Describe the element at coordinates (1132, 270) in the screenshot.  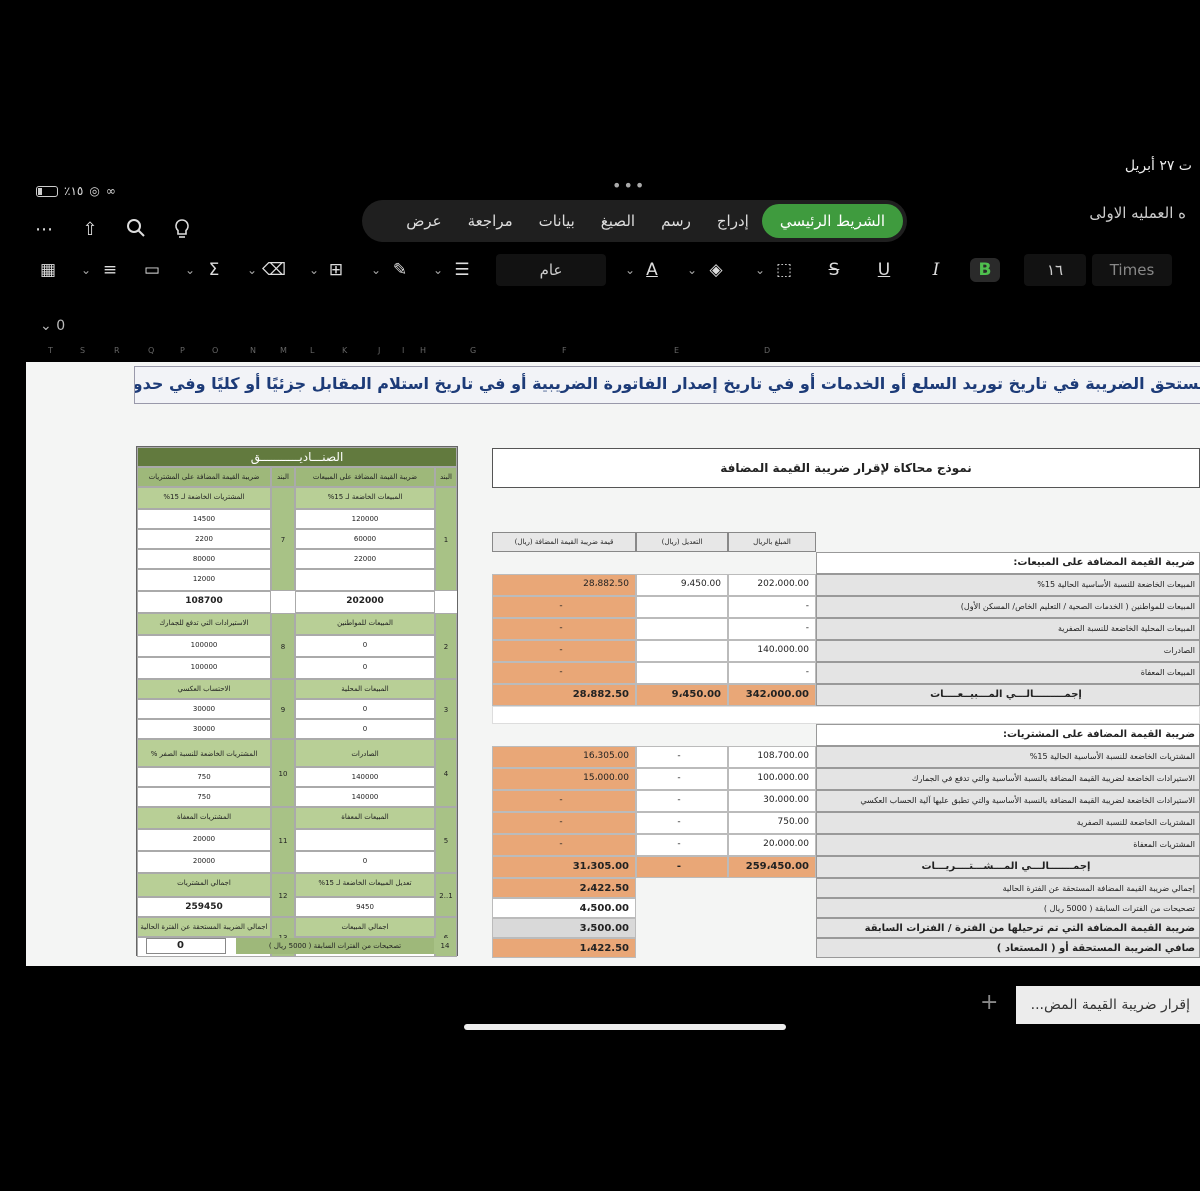
I see `font-name-select: Times` at that location.